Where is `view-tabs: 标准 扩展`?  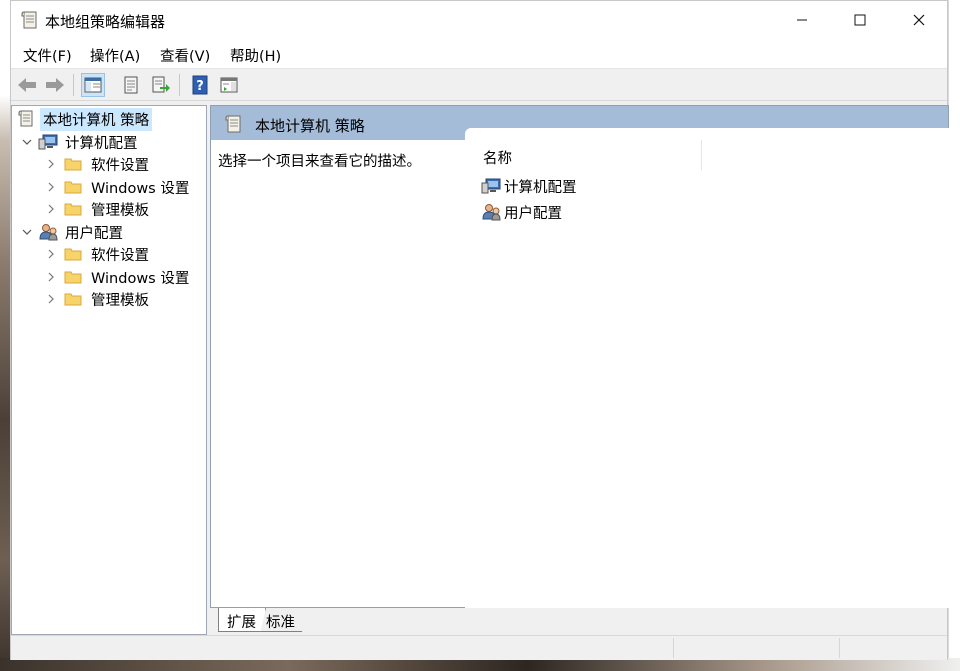 view-tabs: 标准 扩展 is located at coordinates (579, 621).